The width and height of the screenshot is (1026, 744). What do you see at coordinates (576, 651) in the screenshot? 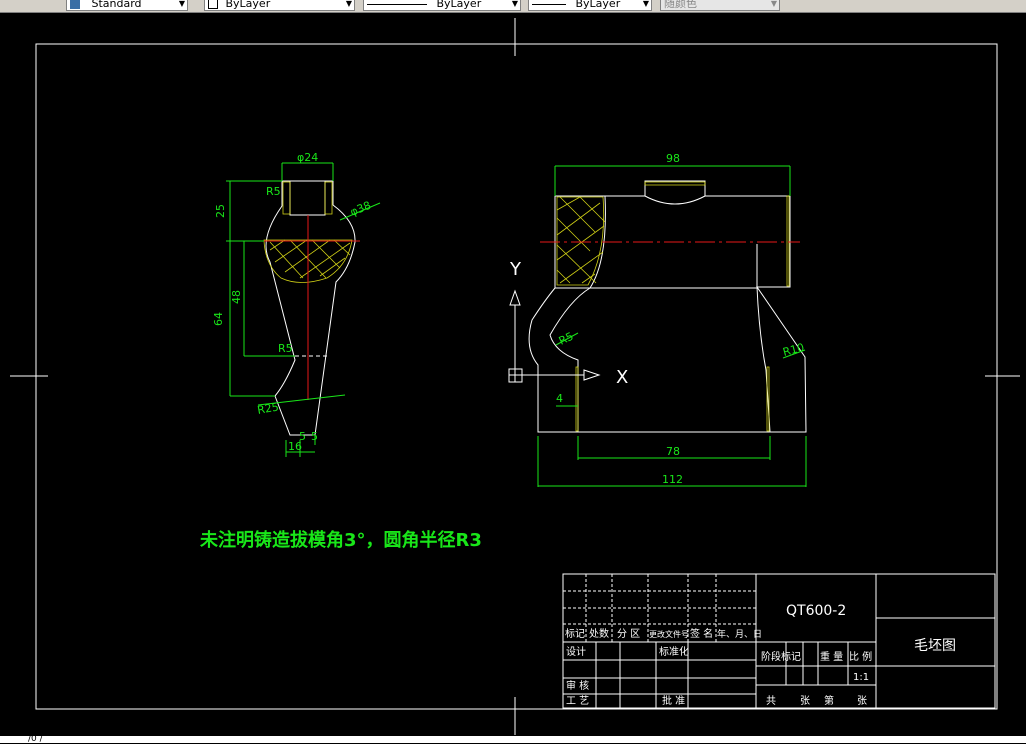
I see `tb-design: 设计` at bounding box center [576, 651].